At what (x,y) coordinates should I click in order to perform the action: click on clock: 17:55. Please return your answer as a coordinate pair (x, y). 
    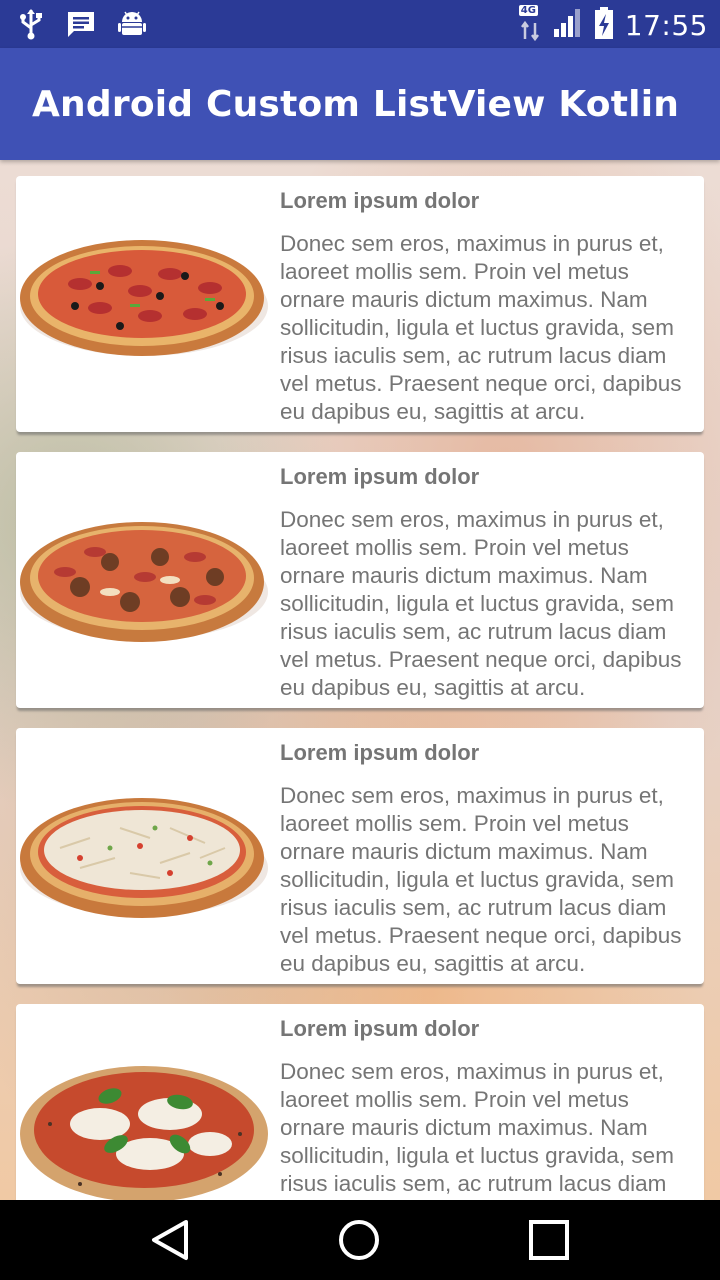
    Looking at the image, I should click on (666, 25).